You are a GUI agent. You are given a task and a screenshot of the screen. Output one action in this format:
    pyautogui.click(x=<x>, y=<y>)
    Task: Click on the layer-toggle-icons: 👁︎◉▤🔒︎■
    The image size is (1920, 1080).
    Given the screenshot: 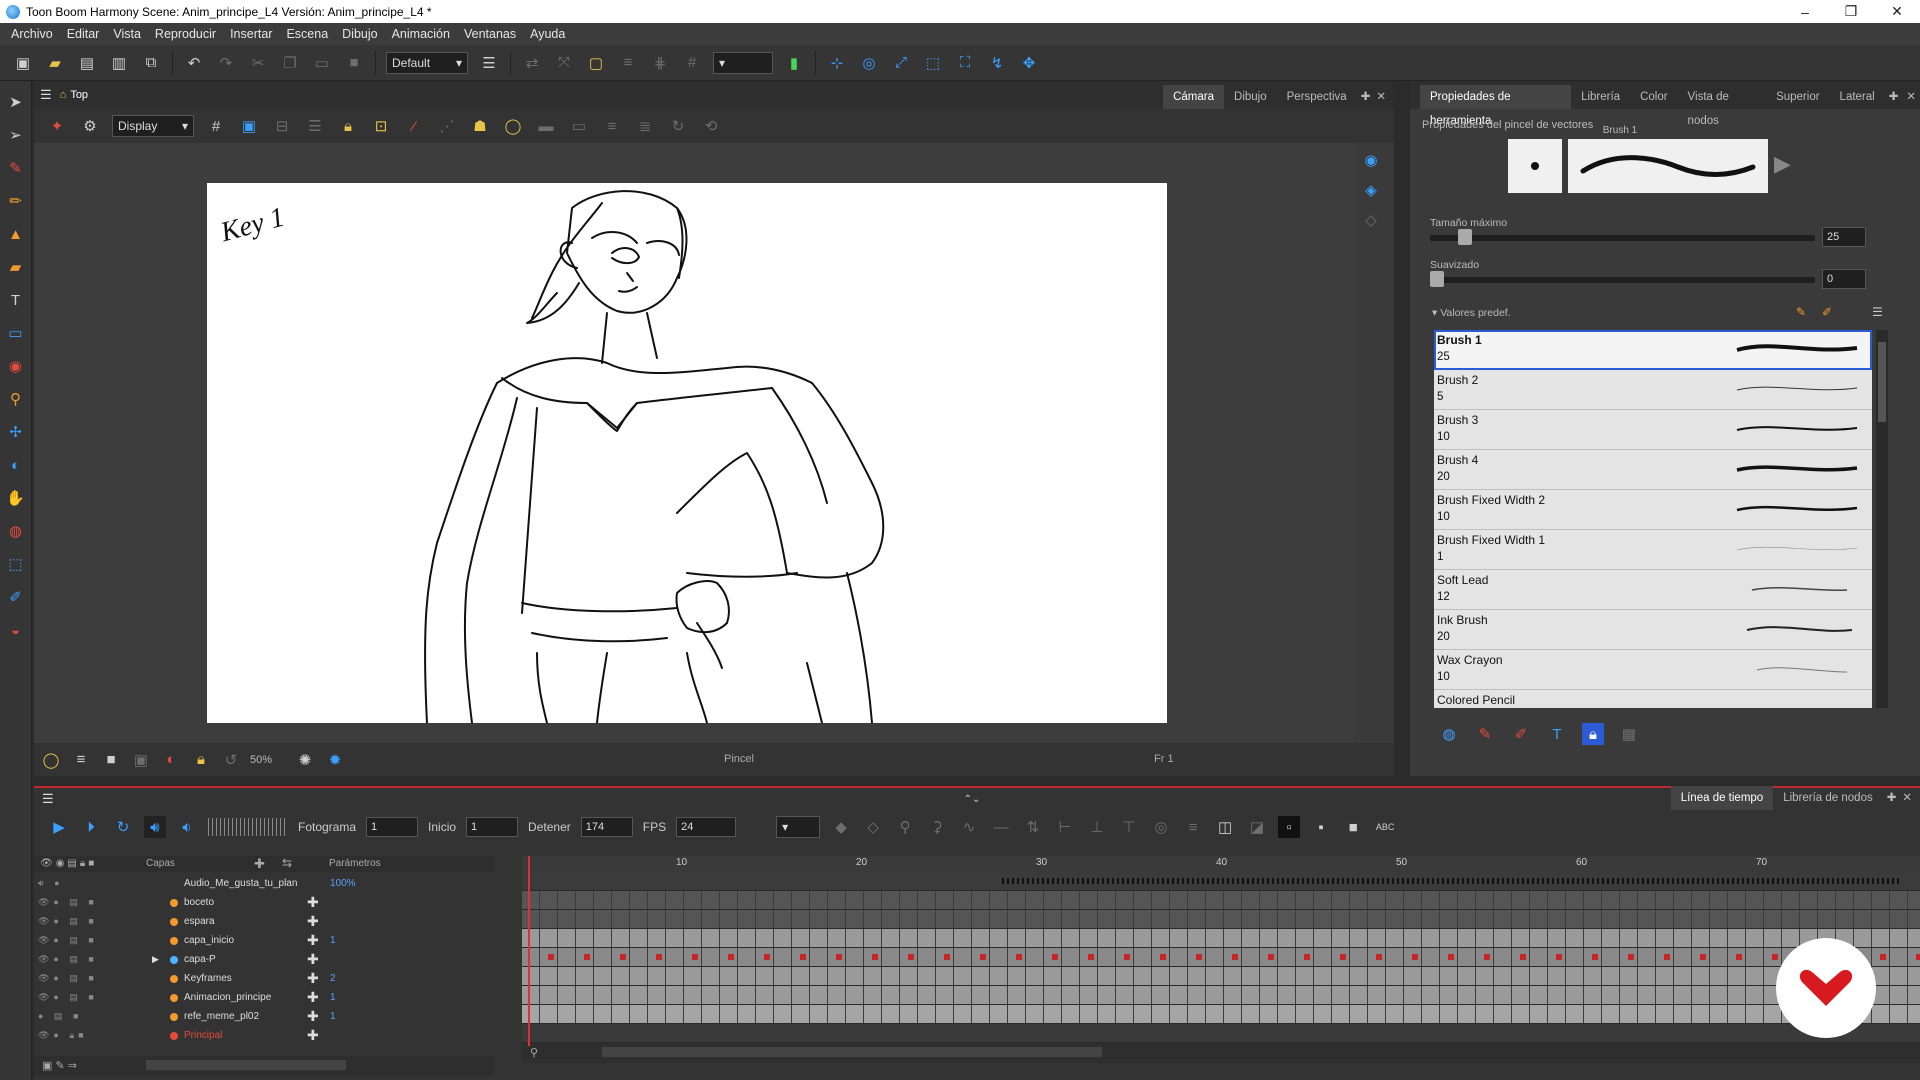 What is the action you would take?
    pyautogui.click(x=68, y=863)
    